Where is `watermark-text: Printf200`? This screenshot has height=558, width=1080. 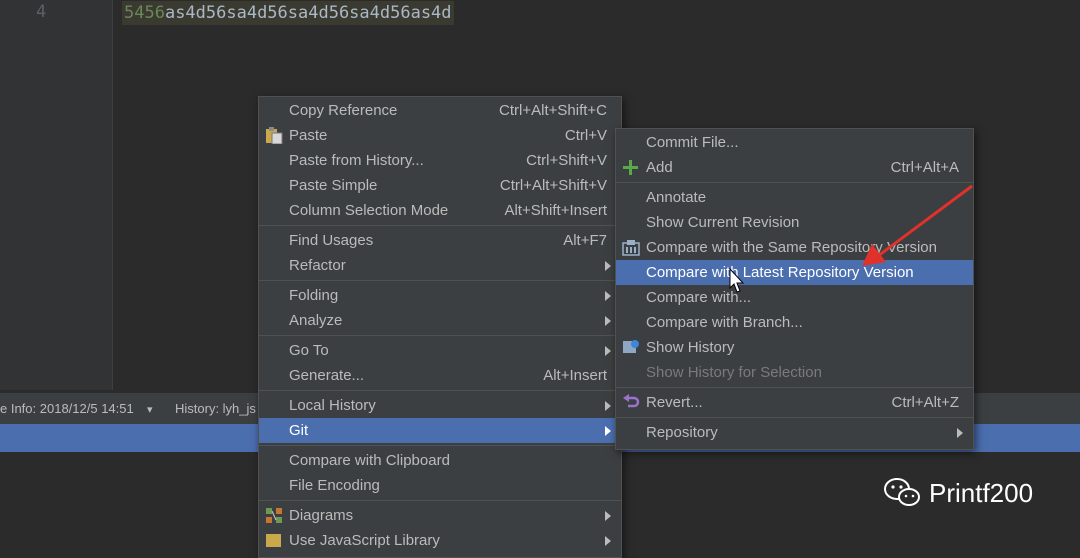
watermark-text: Printf200 is located at coordinates (981, 493).